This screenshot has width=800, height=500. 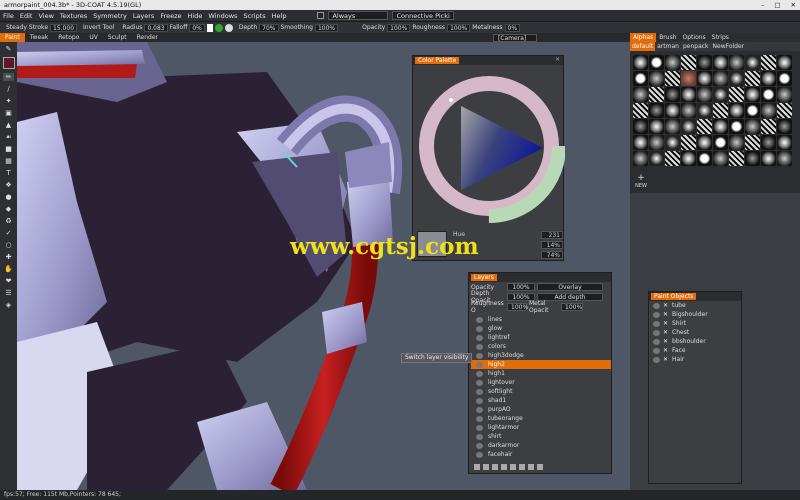 What do you see at coordinates (643, 46) in the screenshot?
I see `folder-default: default` at bounding box center [643, 46].